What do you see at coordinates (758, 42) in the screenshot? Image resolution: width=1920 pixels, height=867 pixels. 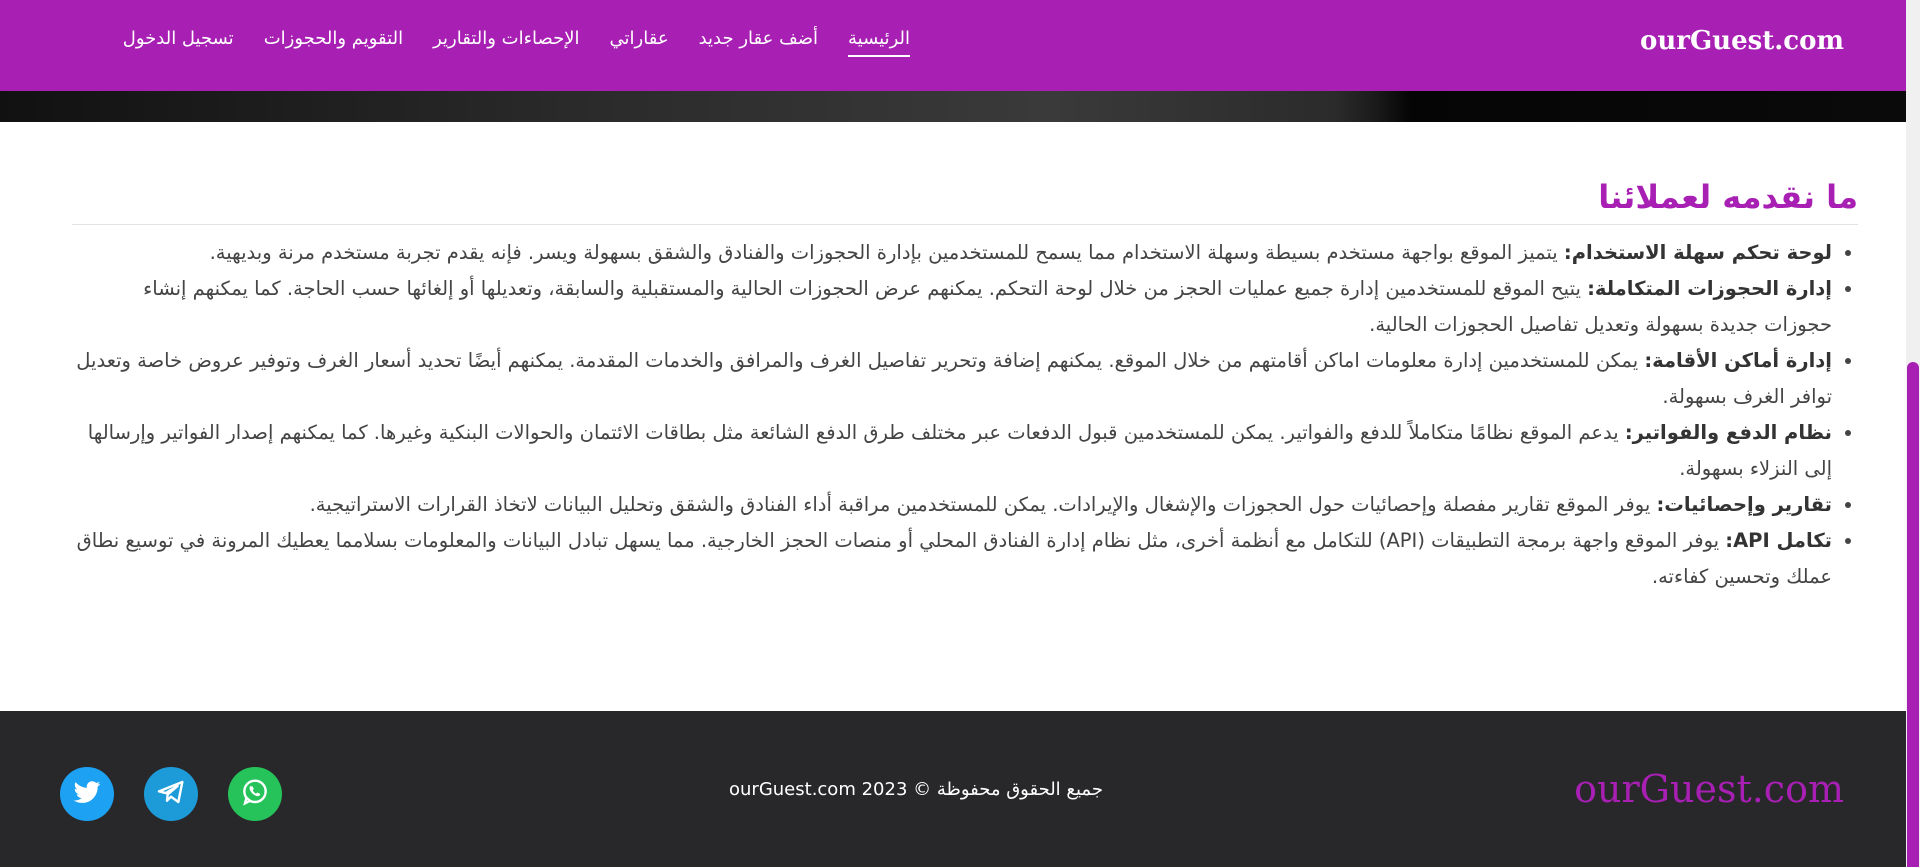 I see `nav-link-add-property: أضف عقار جديد` at bounding box center [758, 42].